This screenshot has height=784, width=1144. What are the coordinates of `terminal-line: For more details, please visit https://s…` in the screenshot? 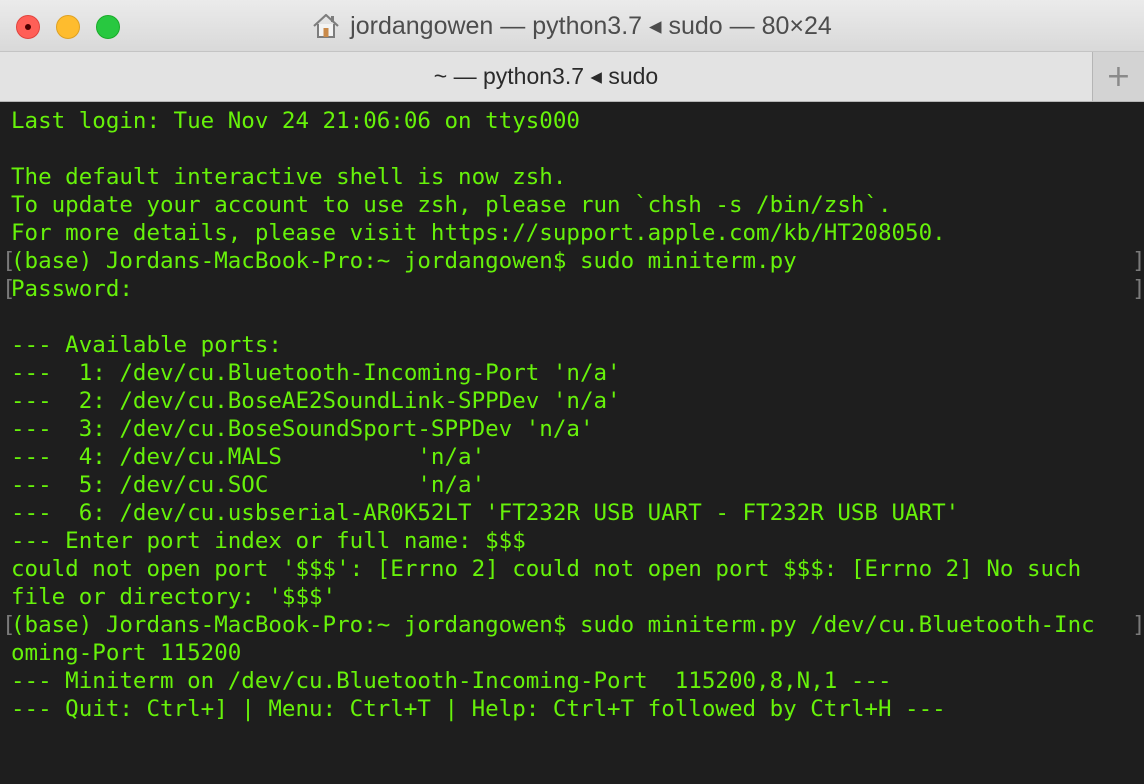 It's located at (577, 233).